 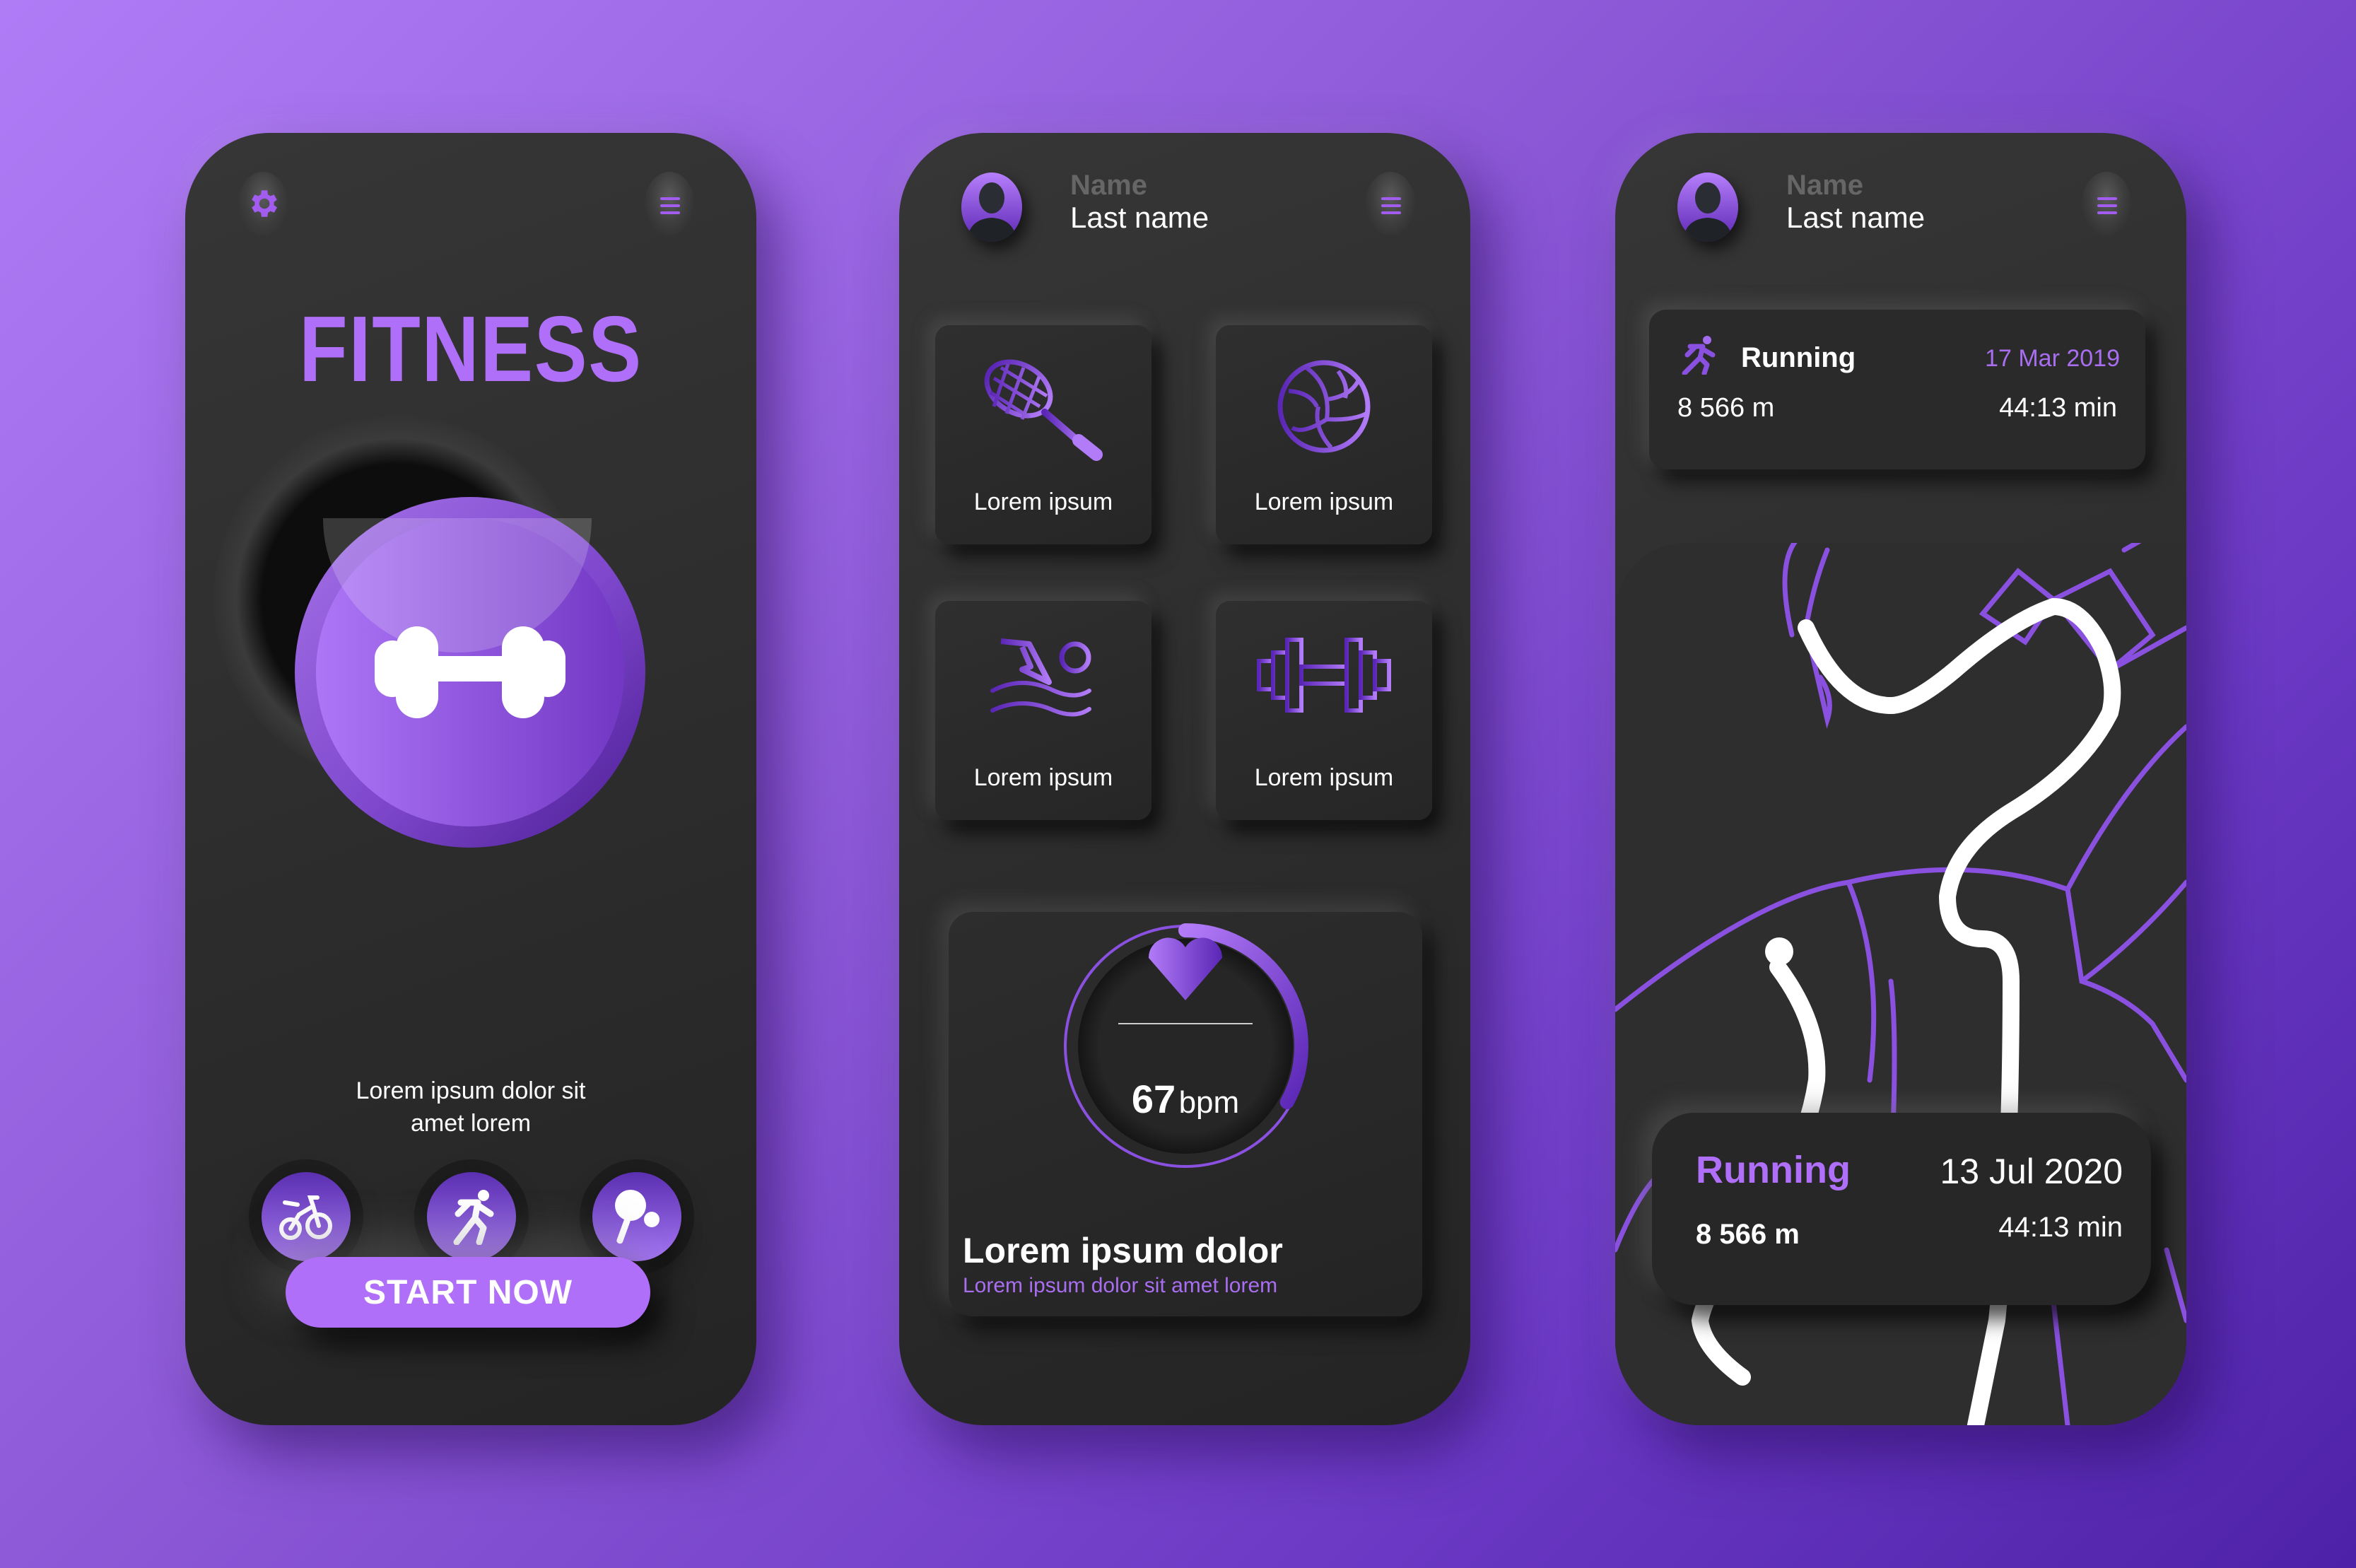 I want to click on running-button, so click(x=471, y=1216).